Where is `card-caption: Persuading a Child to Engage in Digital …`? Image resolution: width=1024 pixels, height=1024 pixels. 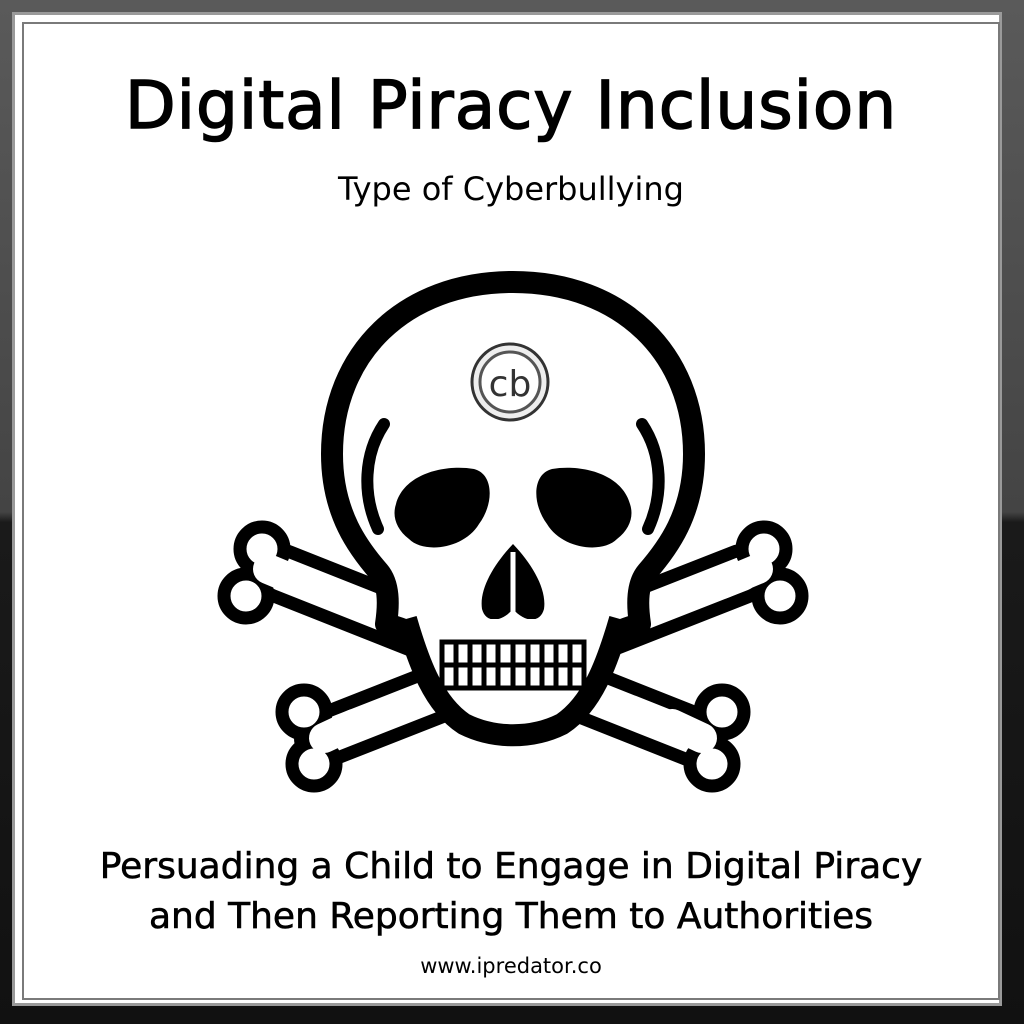
card-caption: Persuading a Child to Engage in Digital … is located at coordinates (511, 892).